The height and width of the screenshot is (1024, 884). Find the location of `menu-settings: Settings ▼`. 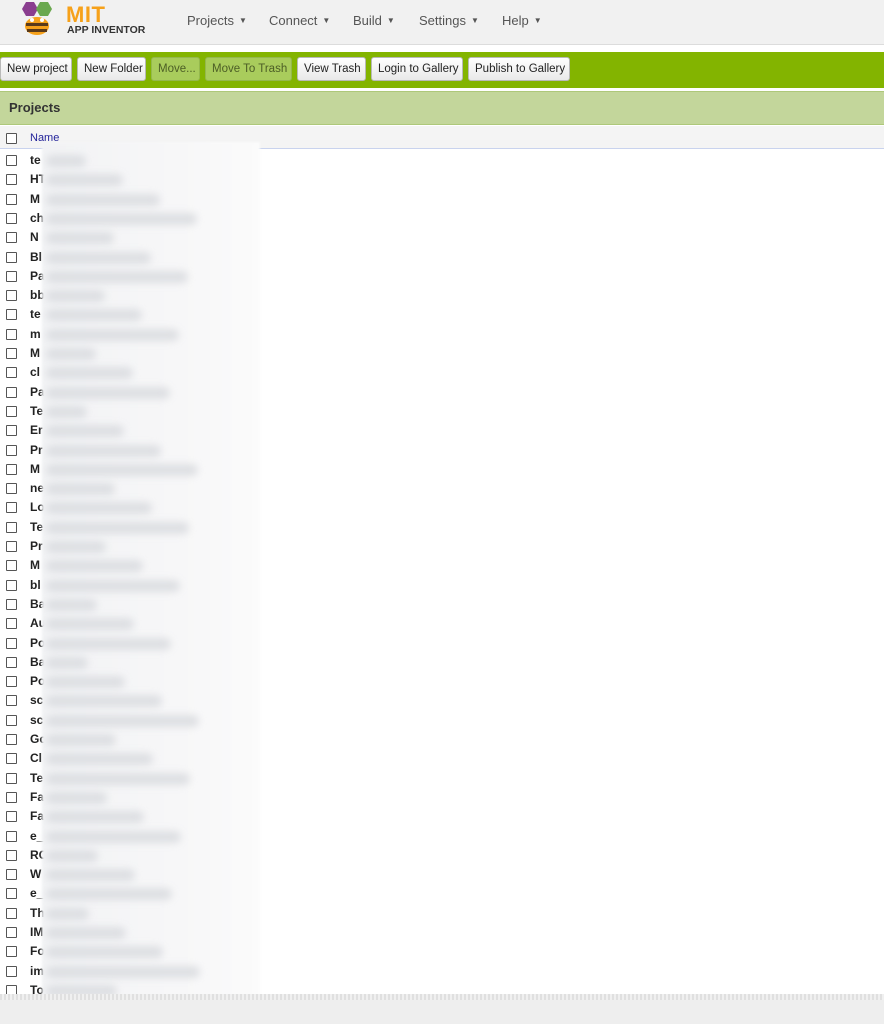

menu-settings: Settings ▼ is located at coordinates (449, 20).